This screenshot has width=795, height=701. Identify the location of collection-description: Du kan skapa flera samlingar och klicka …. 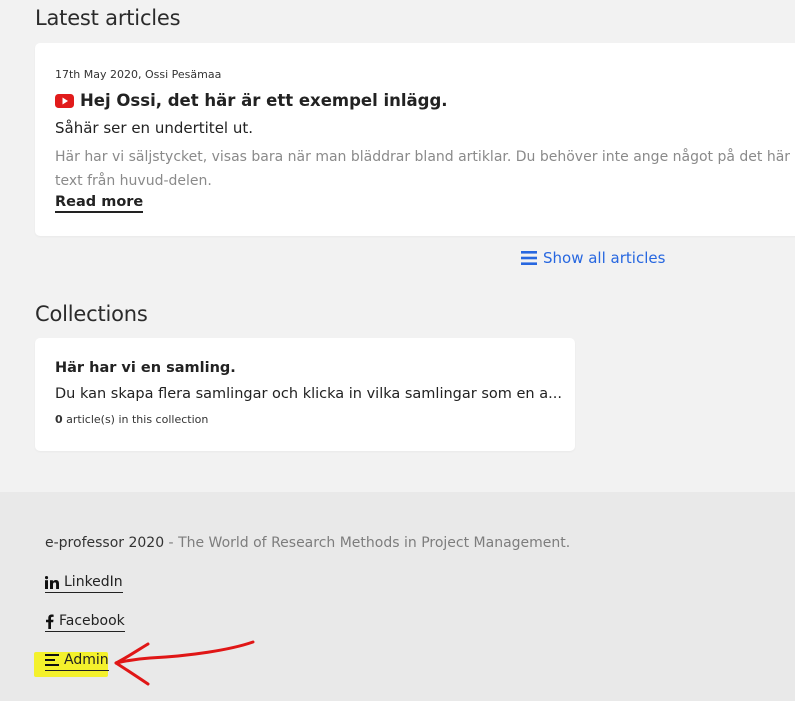
(308, 394).